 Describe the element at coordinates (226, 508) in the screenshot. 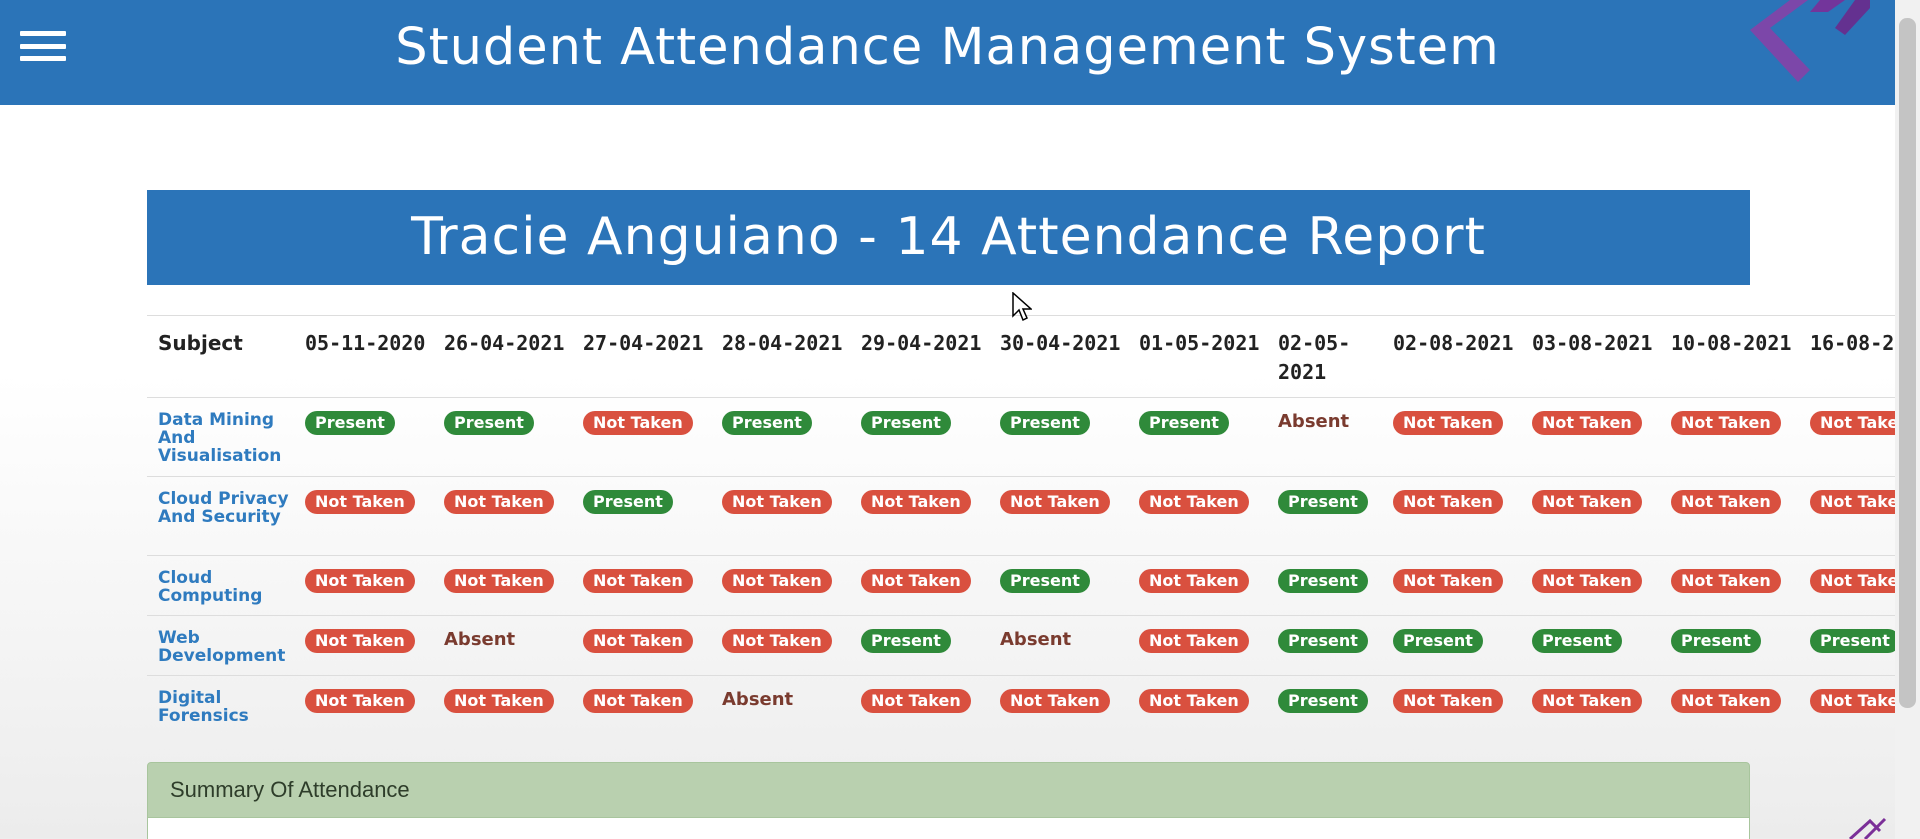

I see `subject-link: Cloud Privacy And Security` at that location.